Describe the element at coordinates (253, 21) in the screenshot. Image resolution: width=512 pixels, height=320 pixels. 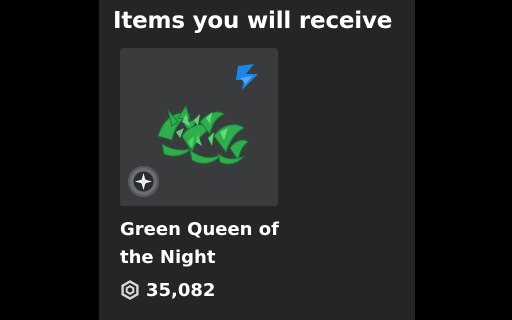
I see `page-title: Items you will receive` at that location.